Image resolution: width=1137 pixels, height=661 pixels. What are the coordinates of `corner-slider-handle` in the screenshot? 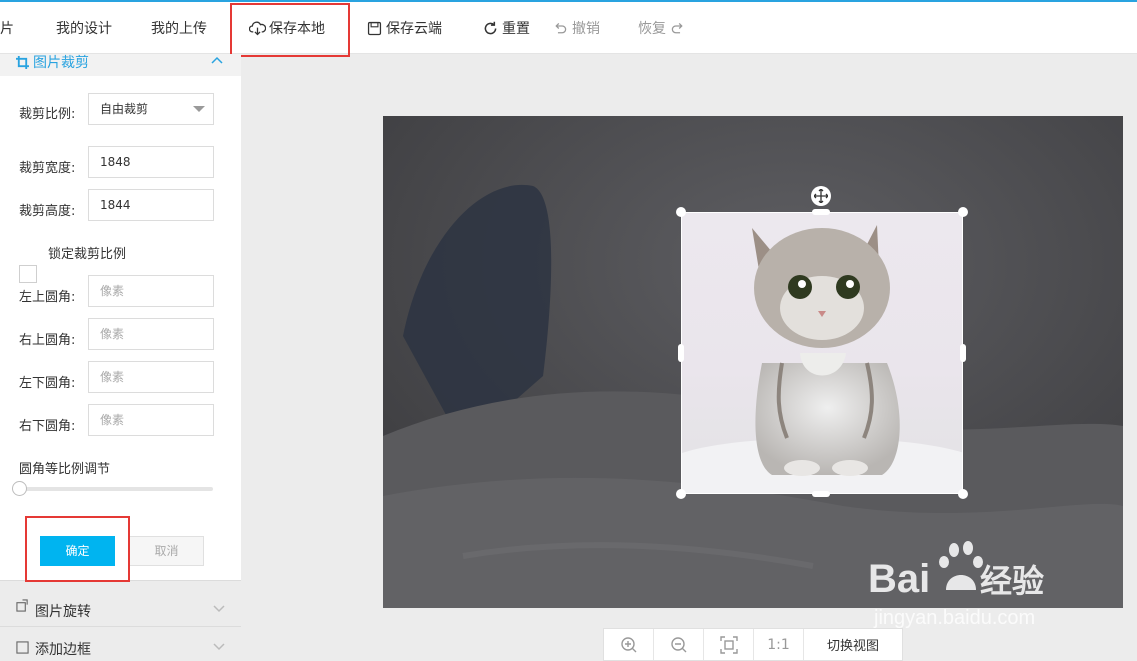 It's located at (19, 488).